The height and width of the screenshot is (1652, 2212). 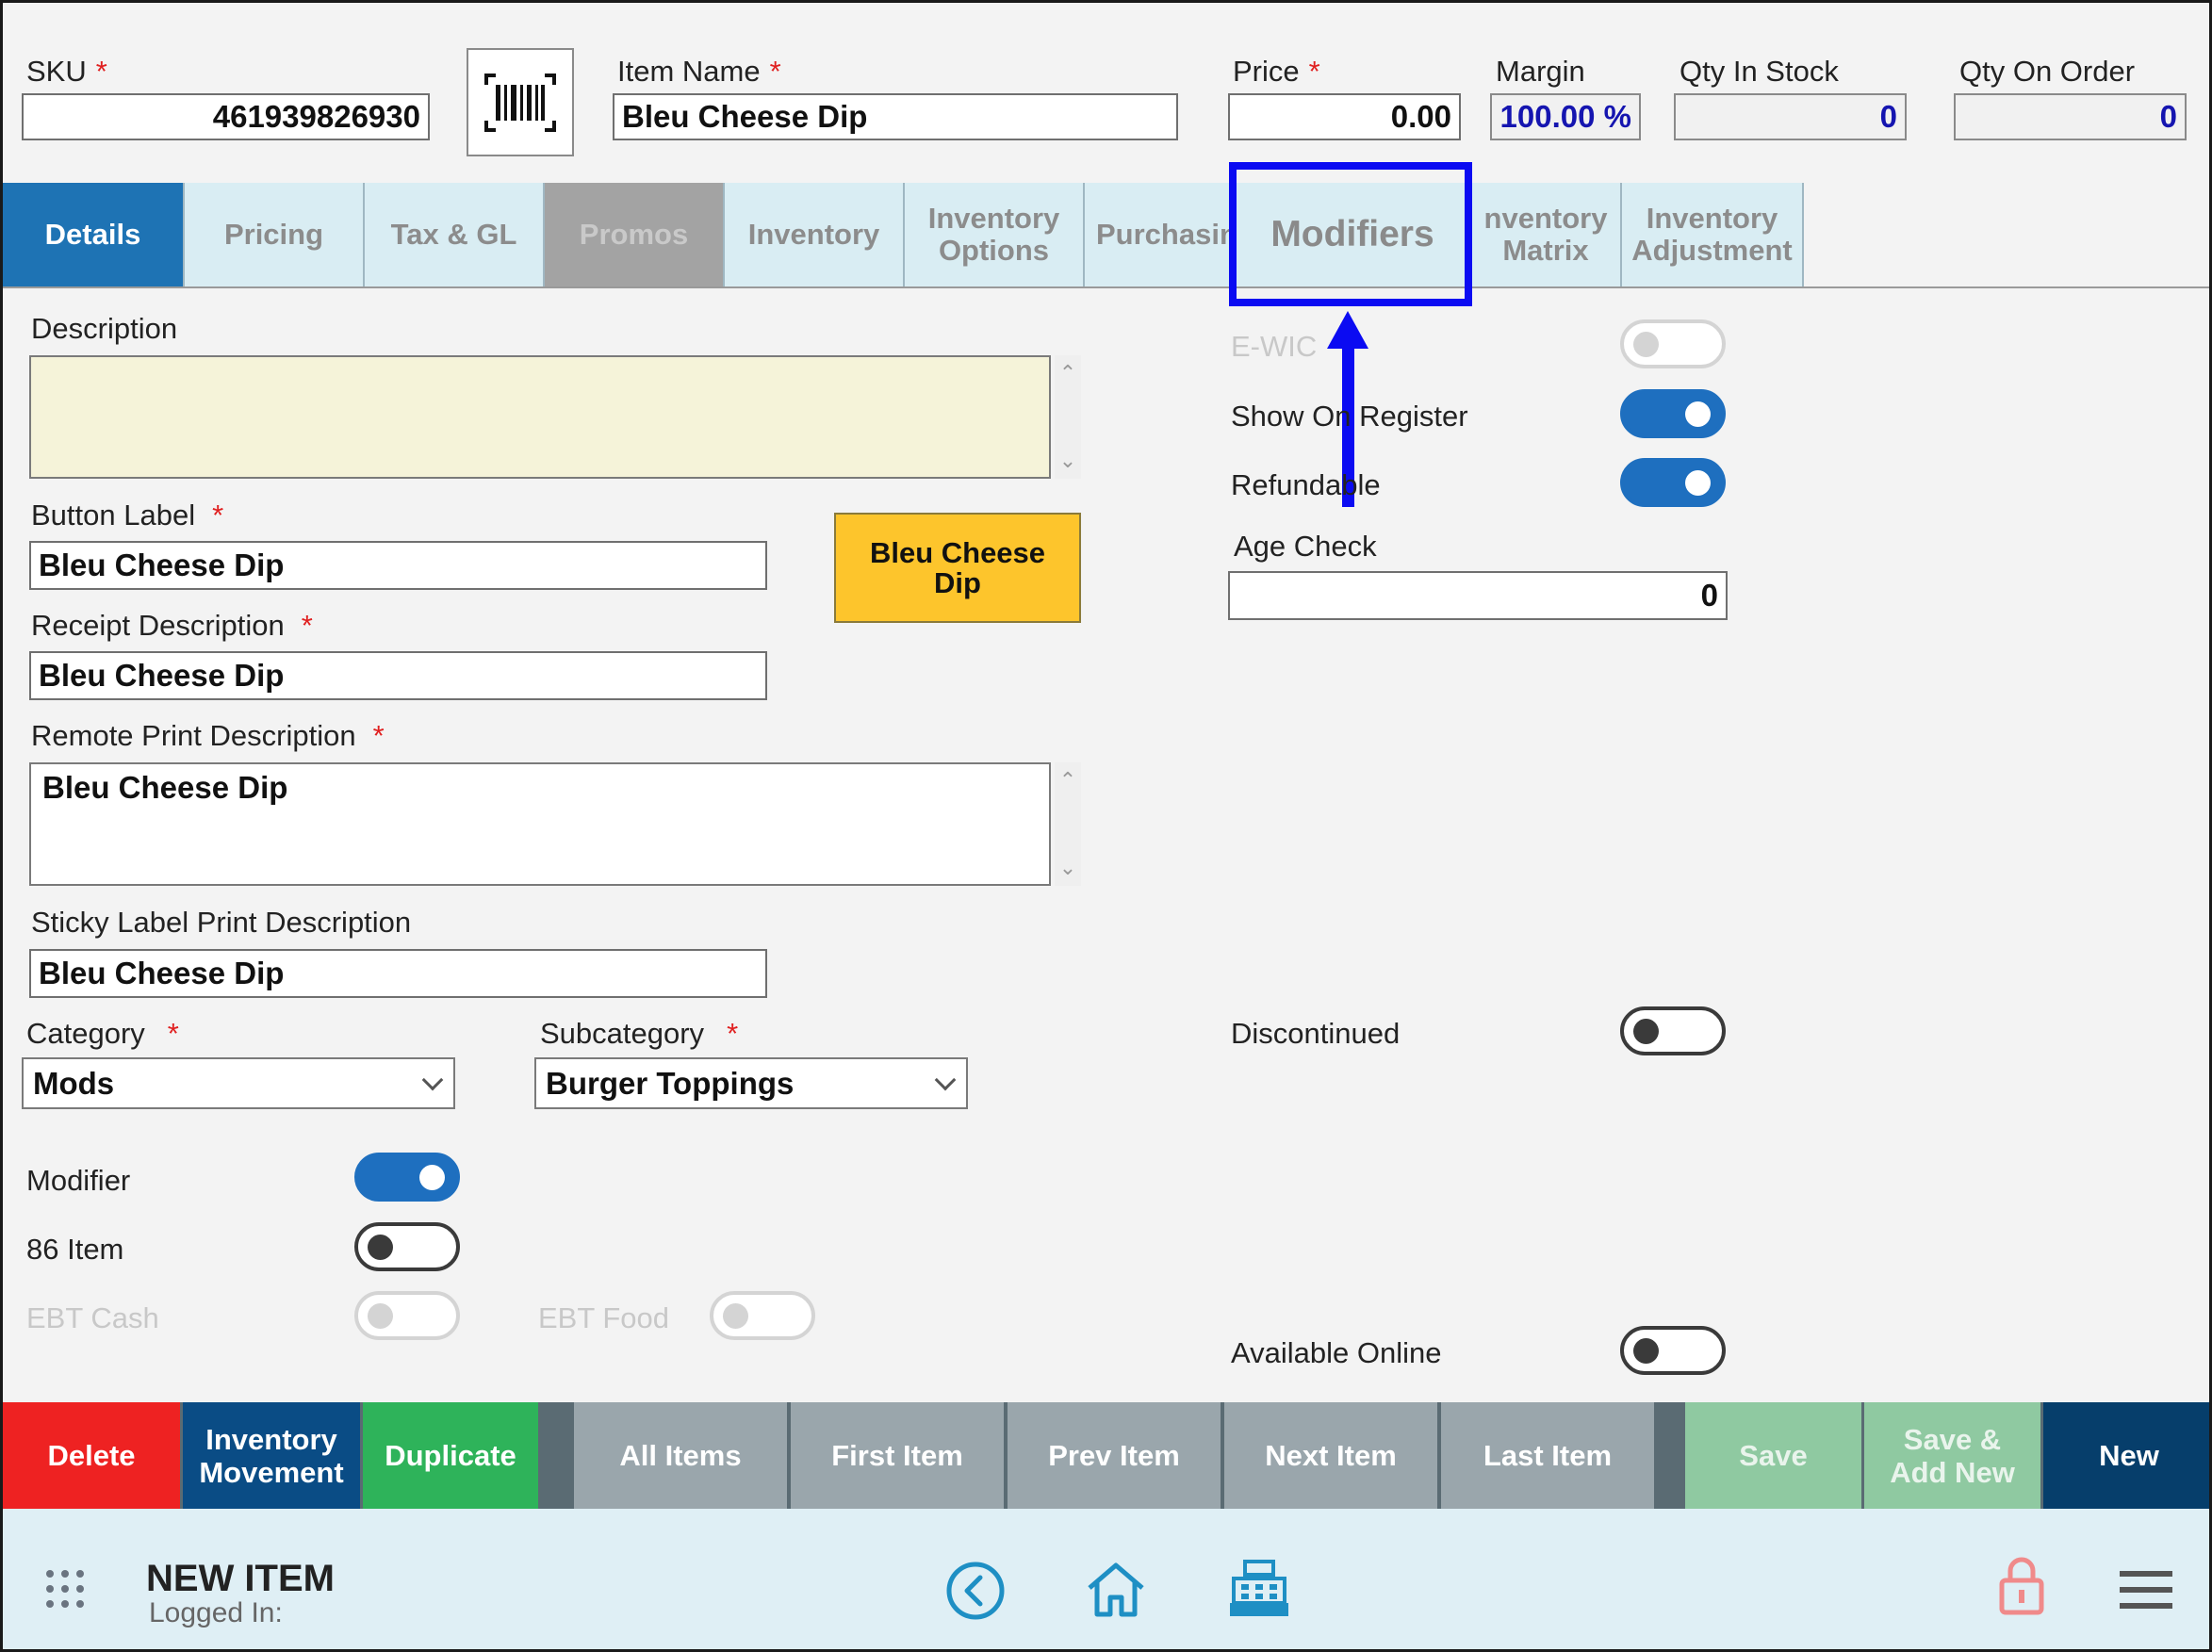 What do you see at coordinates (1565, 116) in the screenshot?
I see `margin-field: 100.00 %` at bounding box center [1565, 116].